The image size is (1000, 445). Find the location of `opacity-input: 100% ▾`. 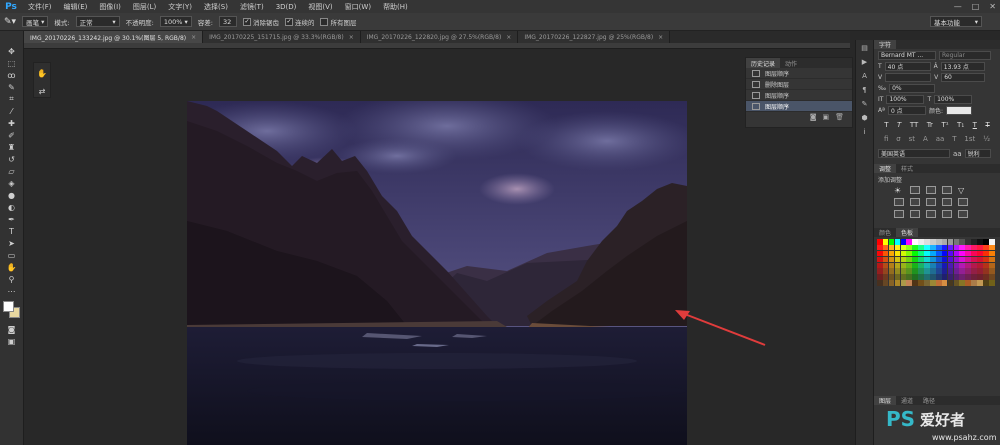

opacity-input: 100% ▾ is located at coordinates (175, 21).